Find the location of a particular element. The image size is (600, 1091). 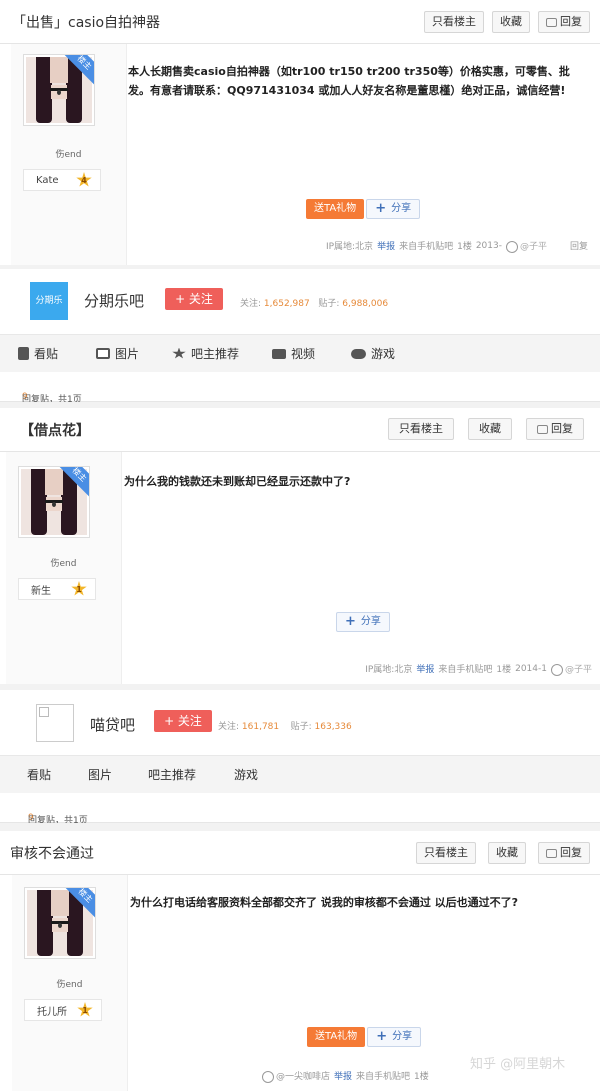

level-badge: 新生 1 is located at coordinates (57, 589).